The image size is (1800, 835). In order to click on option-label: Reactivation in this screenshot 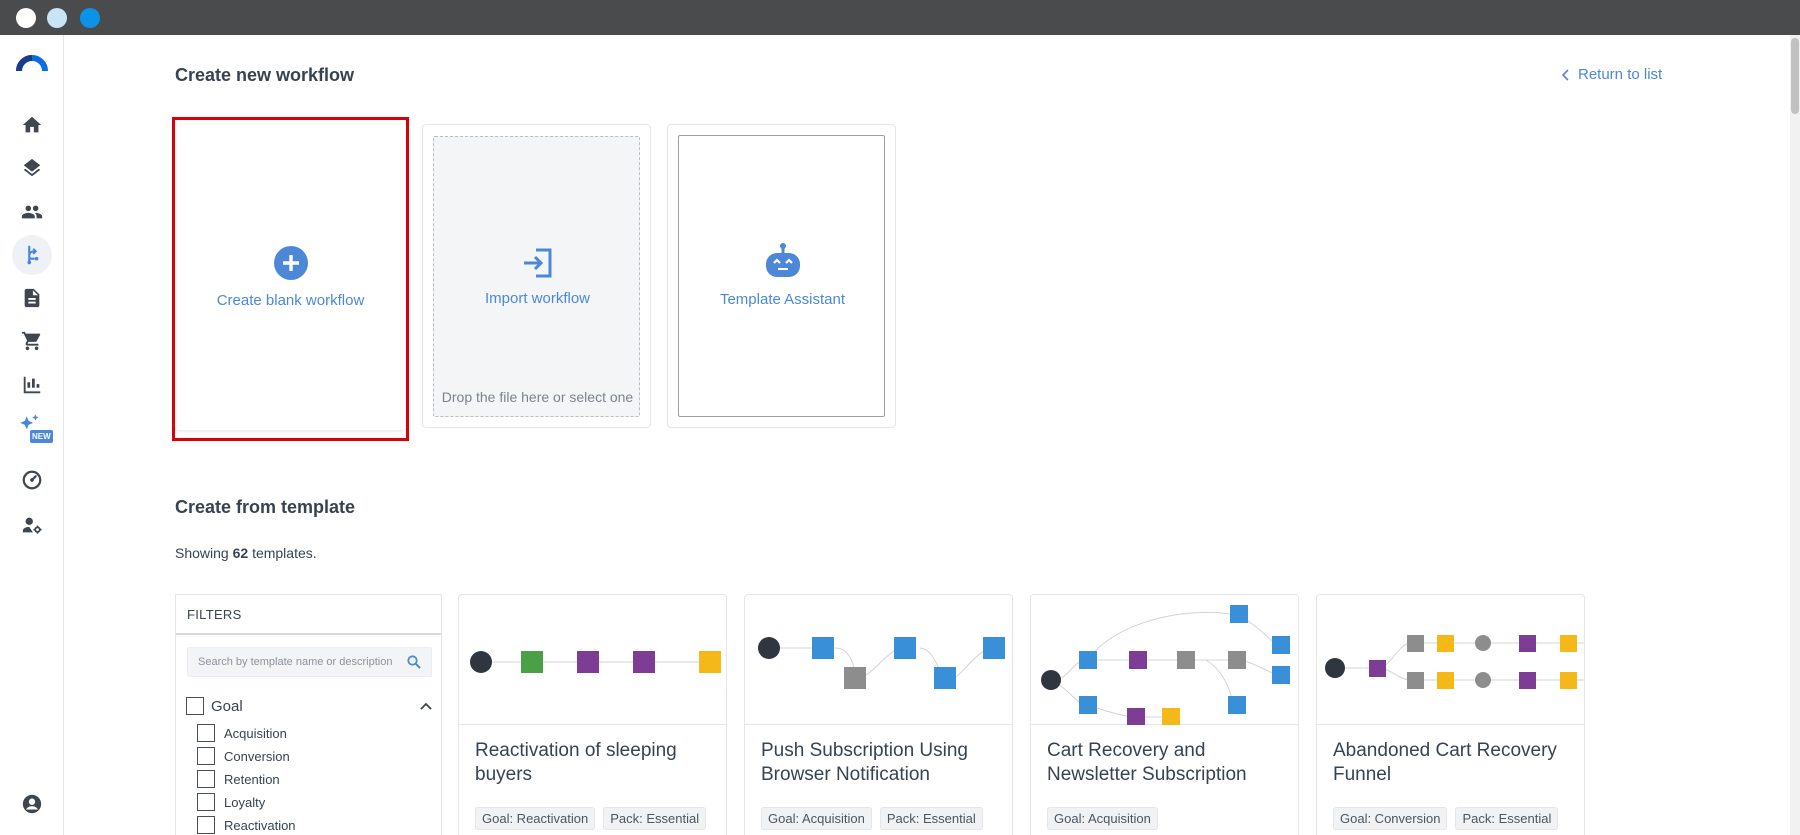, I will do `click(260, 825)`.